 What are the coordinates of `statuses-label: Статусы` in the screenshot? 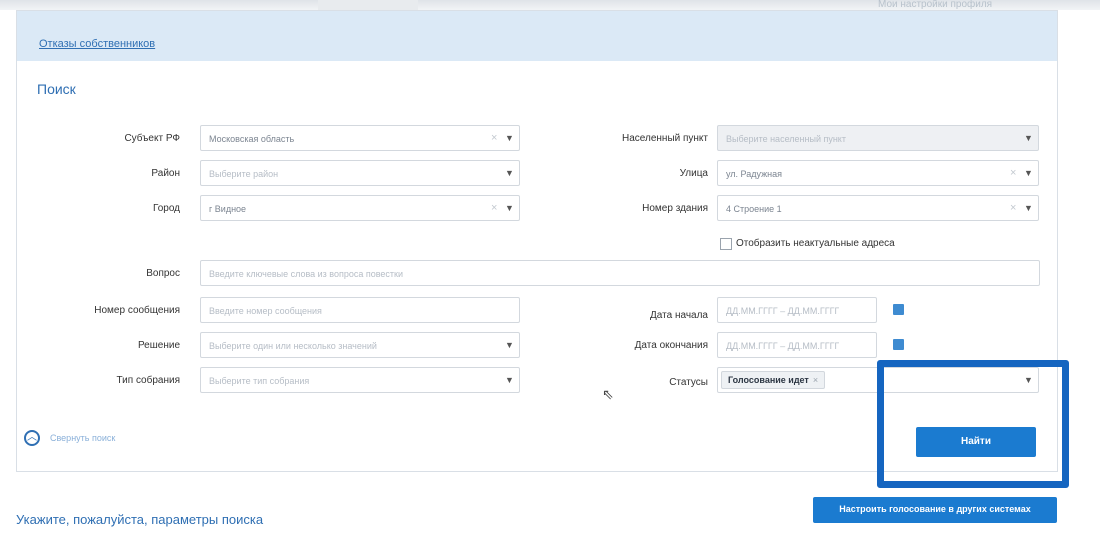 It's located at (688, 382).